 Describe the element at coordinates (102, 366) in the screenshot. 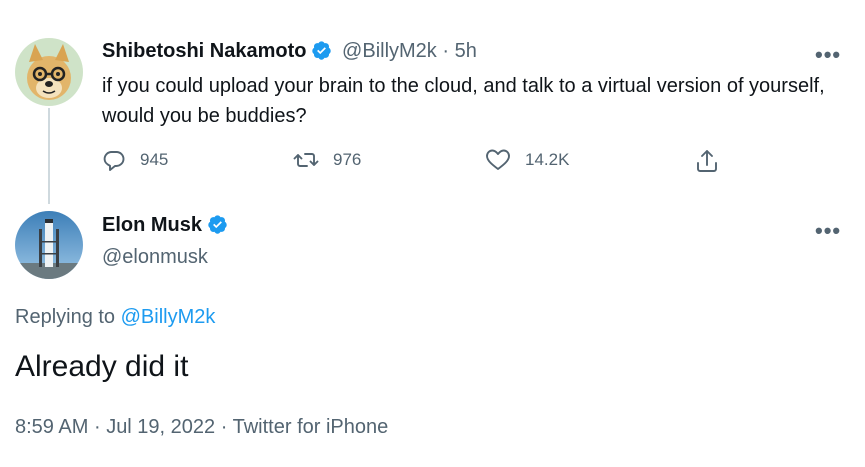

I see `reply-tweet-text: Already did it` at that location.